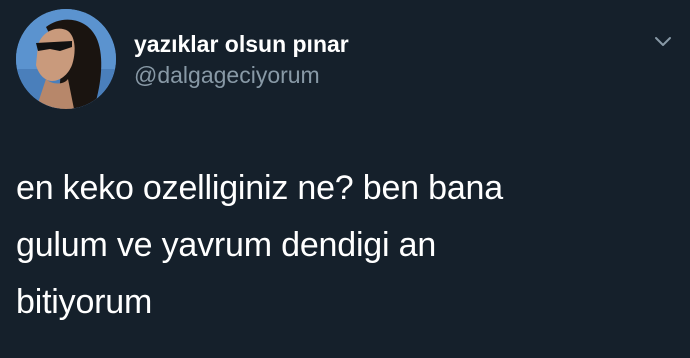 The height and width of the screenshot is (358, 690). Describe the element at coordinates (241, 75) in the screenshot. I see `user-handle: @dalgageciyorum` at that location.